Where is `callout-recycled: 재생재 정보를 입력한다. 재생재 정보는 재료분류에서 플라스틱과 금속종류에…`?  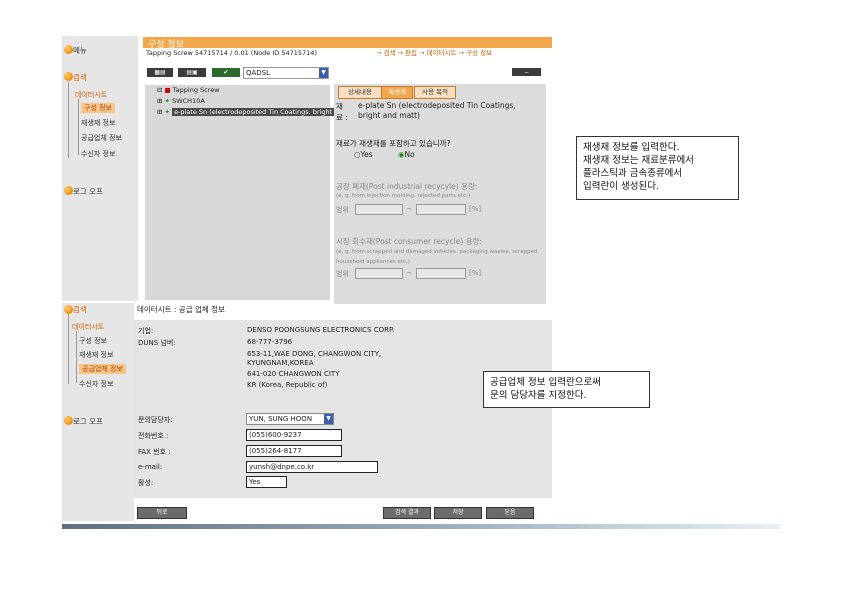
callout-recycled: 재생재 정보를 입력한다. 재생재 정보는 재료분류에서 플라스틱과 금속종류에… is located at coordinates (657, 168).